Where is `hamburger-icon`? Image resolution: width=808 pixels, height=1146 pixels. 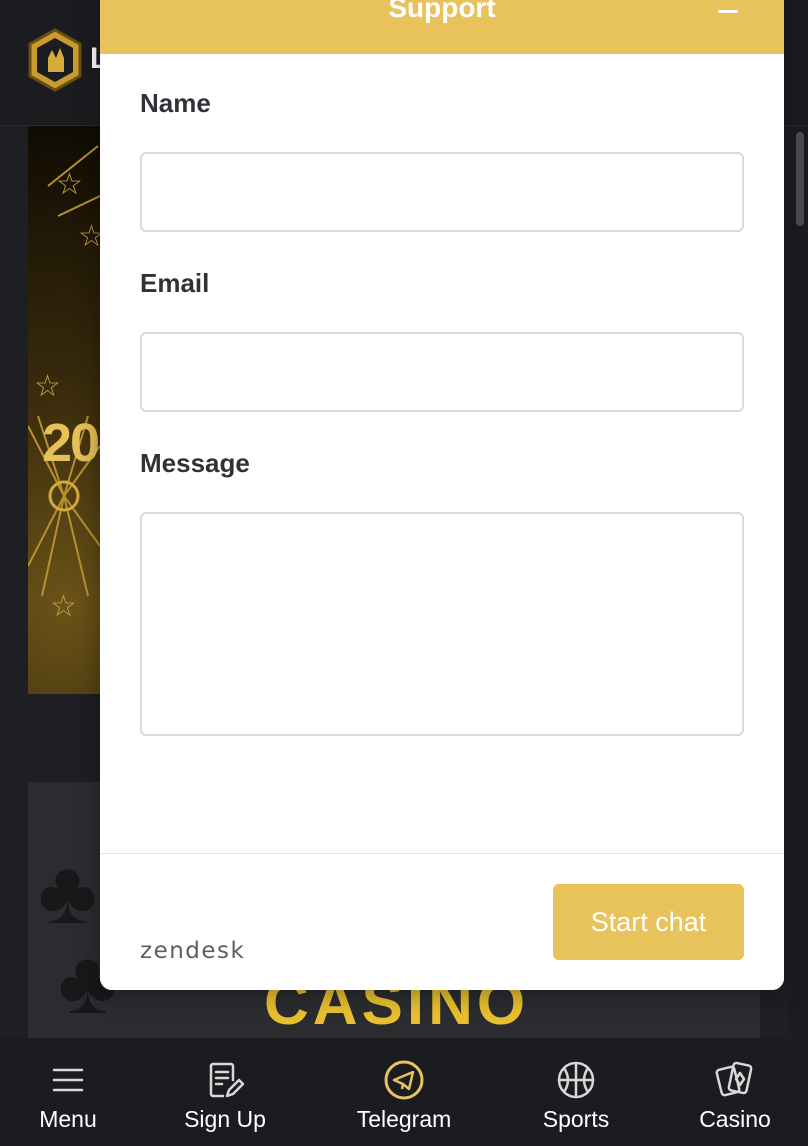 hamburger-icon is located at coordinates (68, 1080).